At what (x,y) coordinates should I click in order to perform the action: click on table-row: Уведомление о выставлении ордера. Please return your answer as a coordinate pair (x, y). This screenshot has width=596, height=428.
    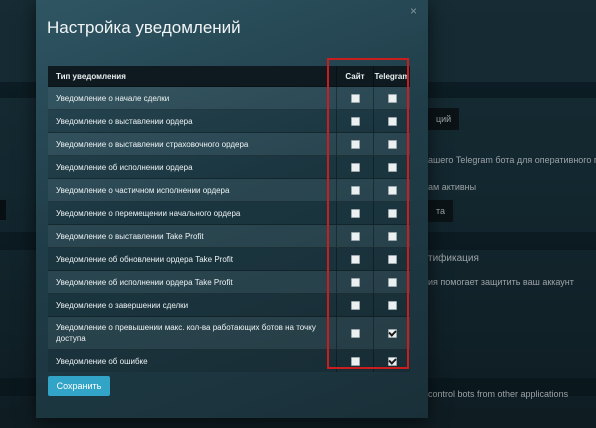
    Looking at the image, I should click on (229, 121).